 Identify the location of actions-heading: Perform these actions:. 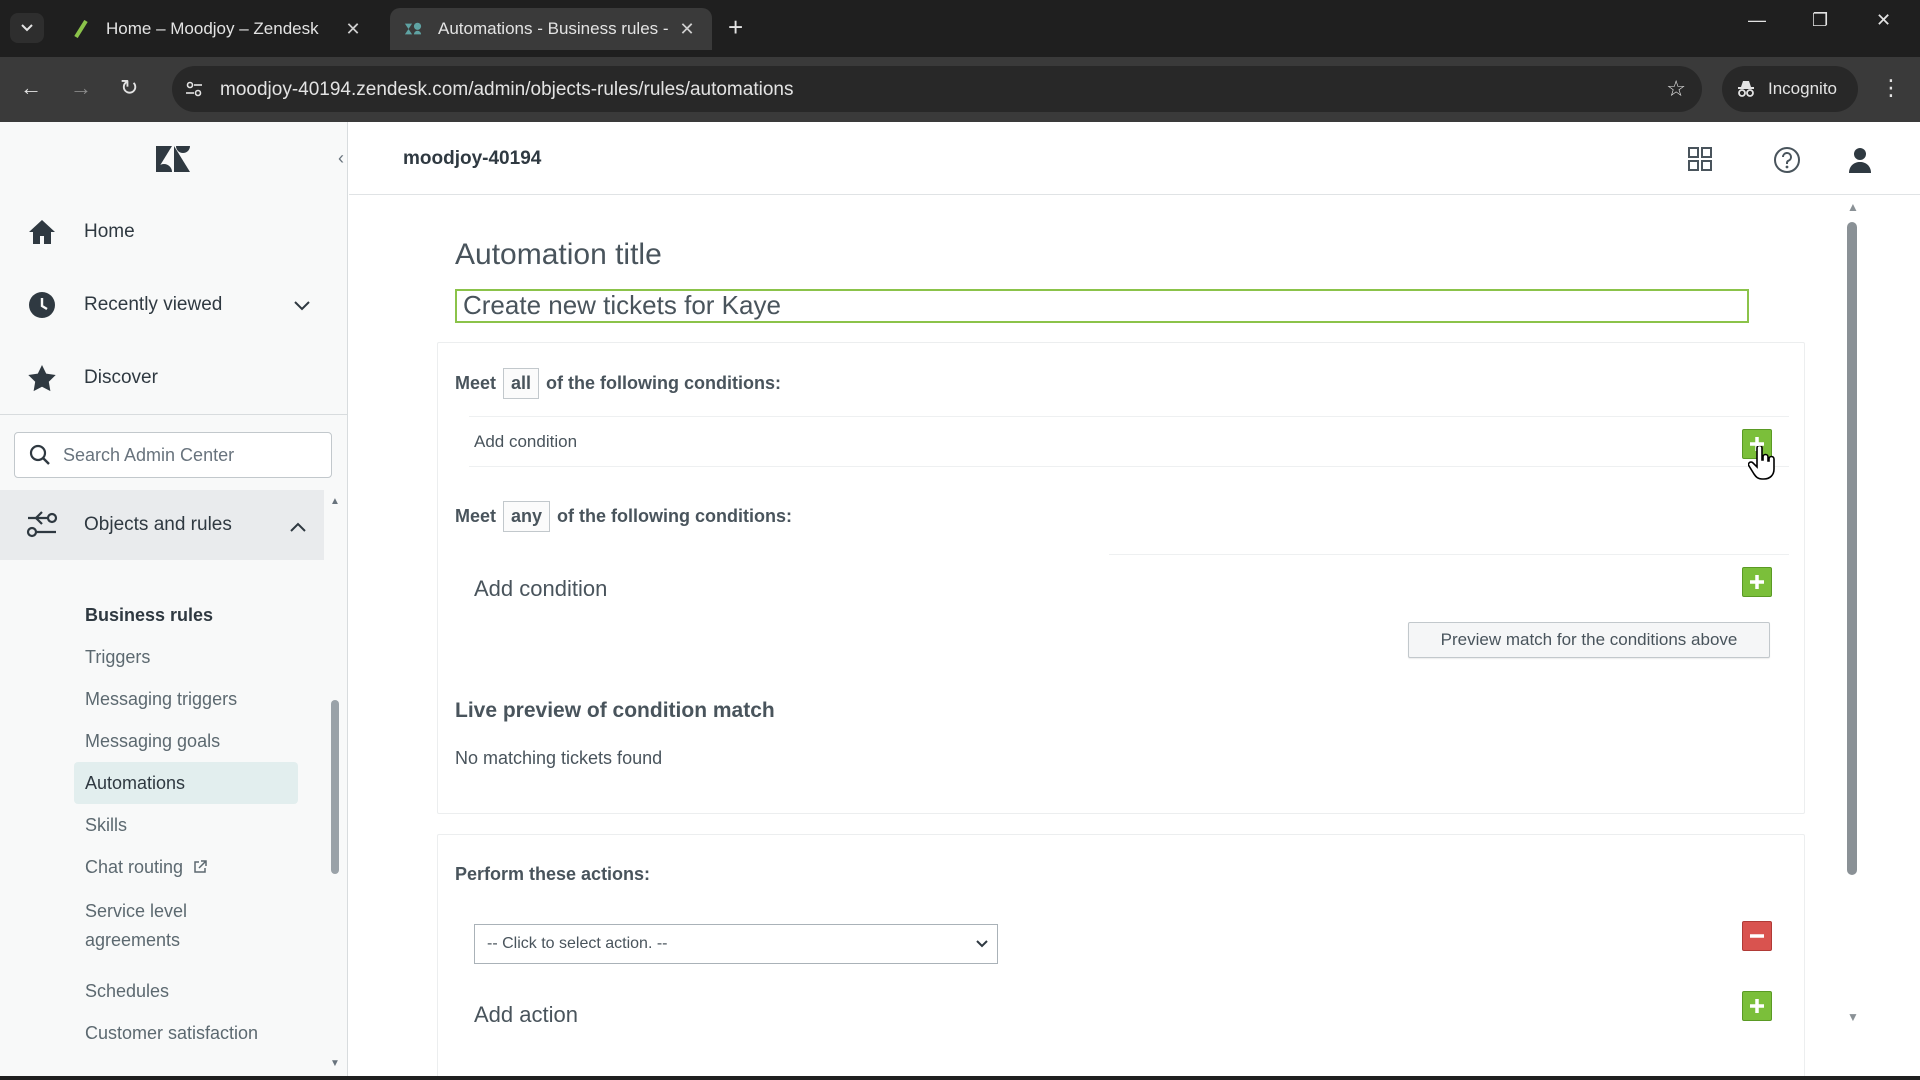
(553, 874).